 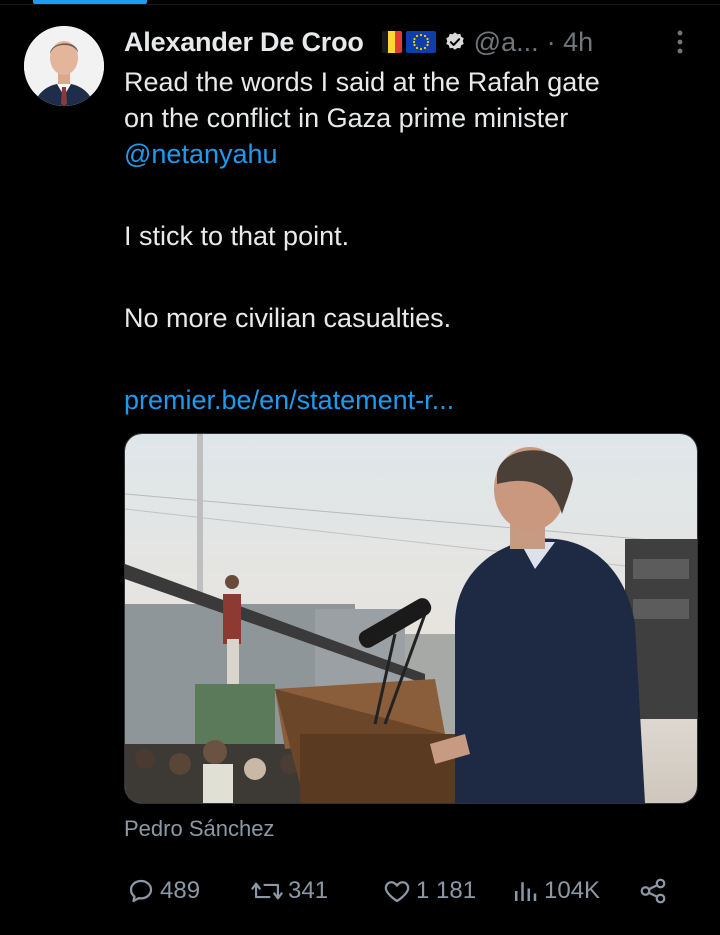 I want to click on flags, so click(x=408, y=42).